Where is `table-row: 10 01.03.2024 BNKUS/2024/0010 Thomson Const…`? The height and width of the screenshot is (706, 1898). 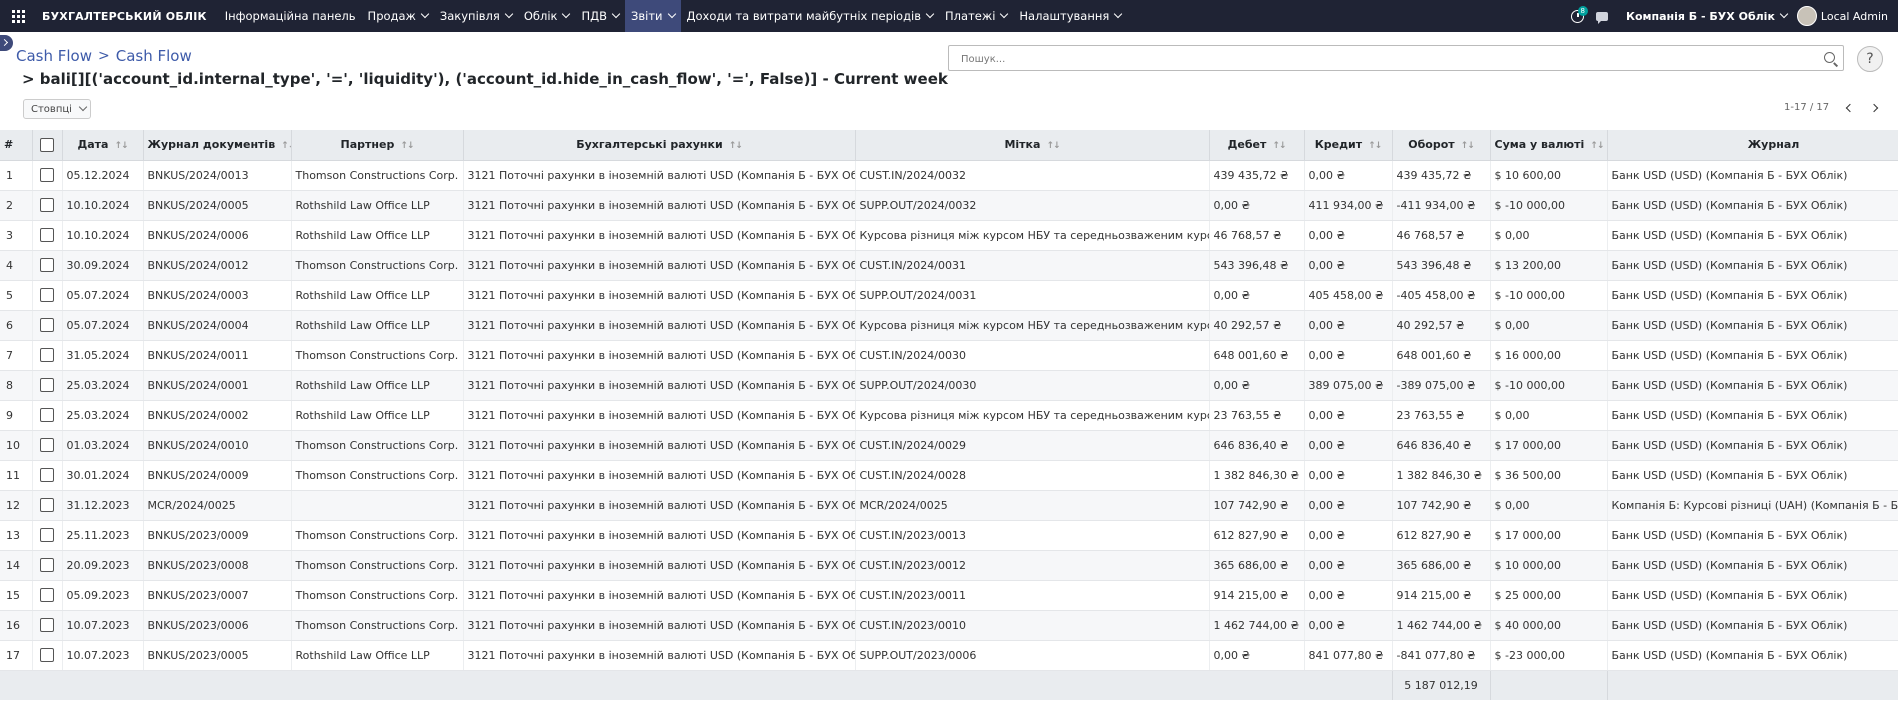
table-row: 10 01.03.2024 BNKUS/2024/0010 Thomson Const… is located at coordinates (949, 445).